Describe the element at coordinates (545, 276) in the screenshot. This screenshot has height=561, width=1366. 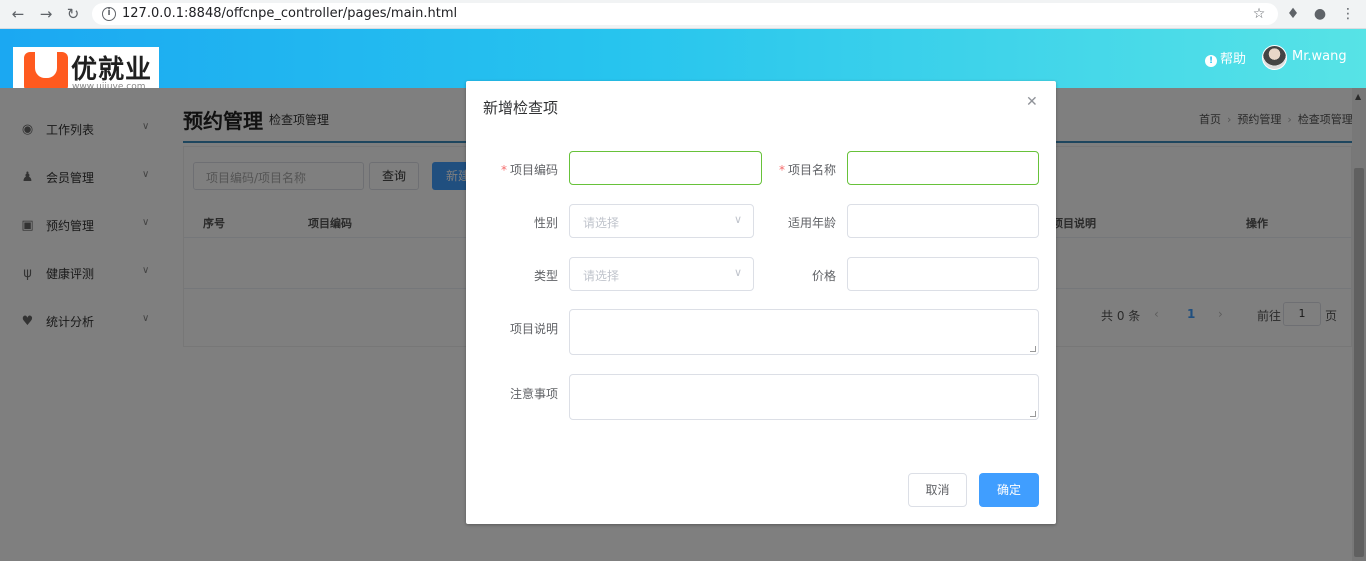
I see `type-field-label: 类型` at that location.